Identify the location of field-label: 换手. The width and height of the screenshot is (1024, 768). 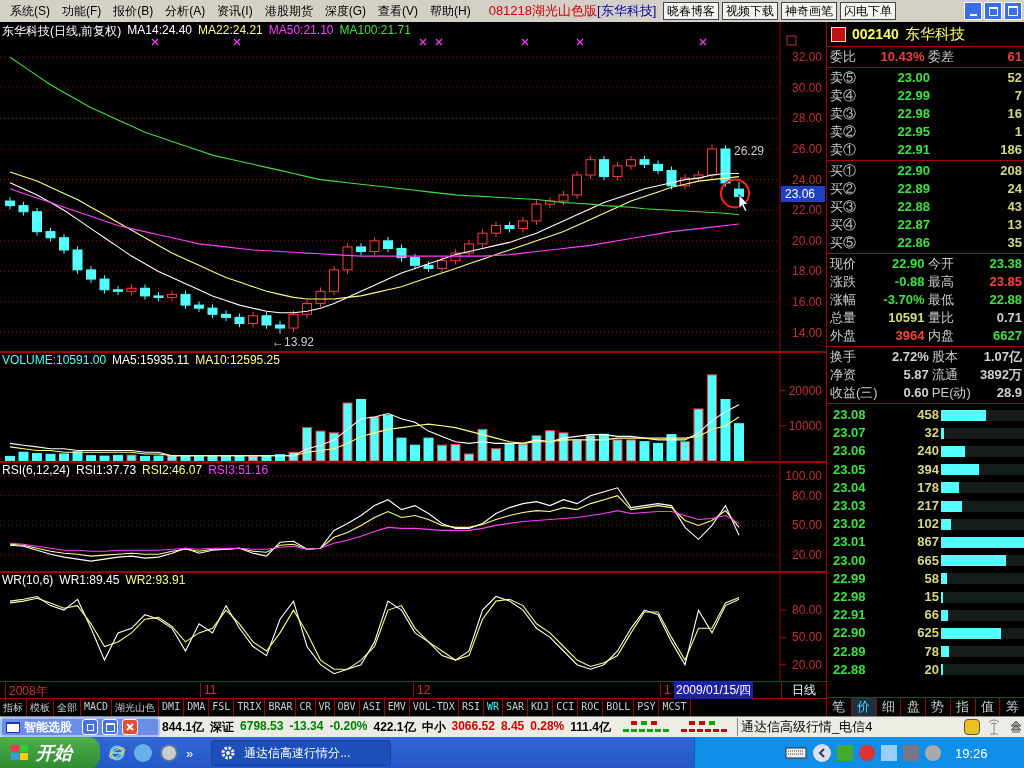
(843, 357).